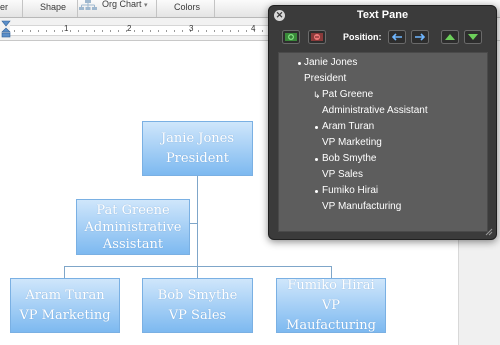  Describe the element at coordinates (191, 28) in the screenshot. I see `ruler-number: 3` at that location.